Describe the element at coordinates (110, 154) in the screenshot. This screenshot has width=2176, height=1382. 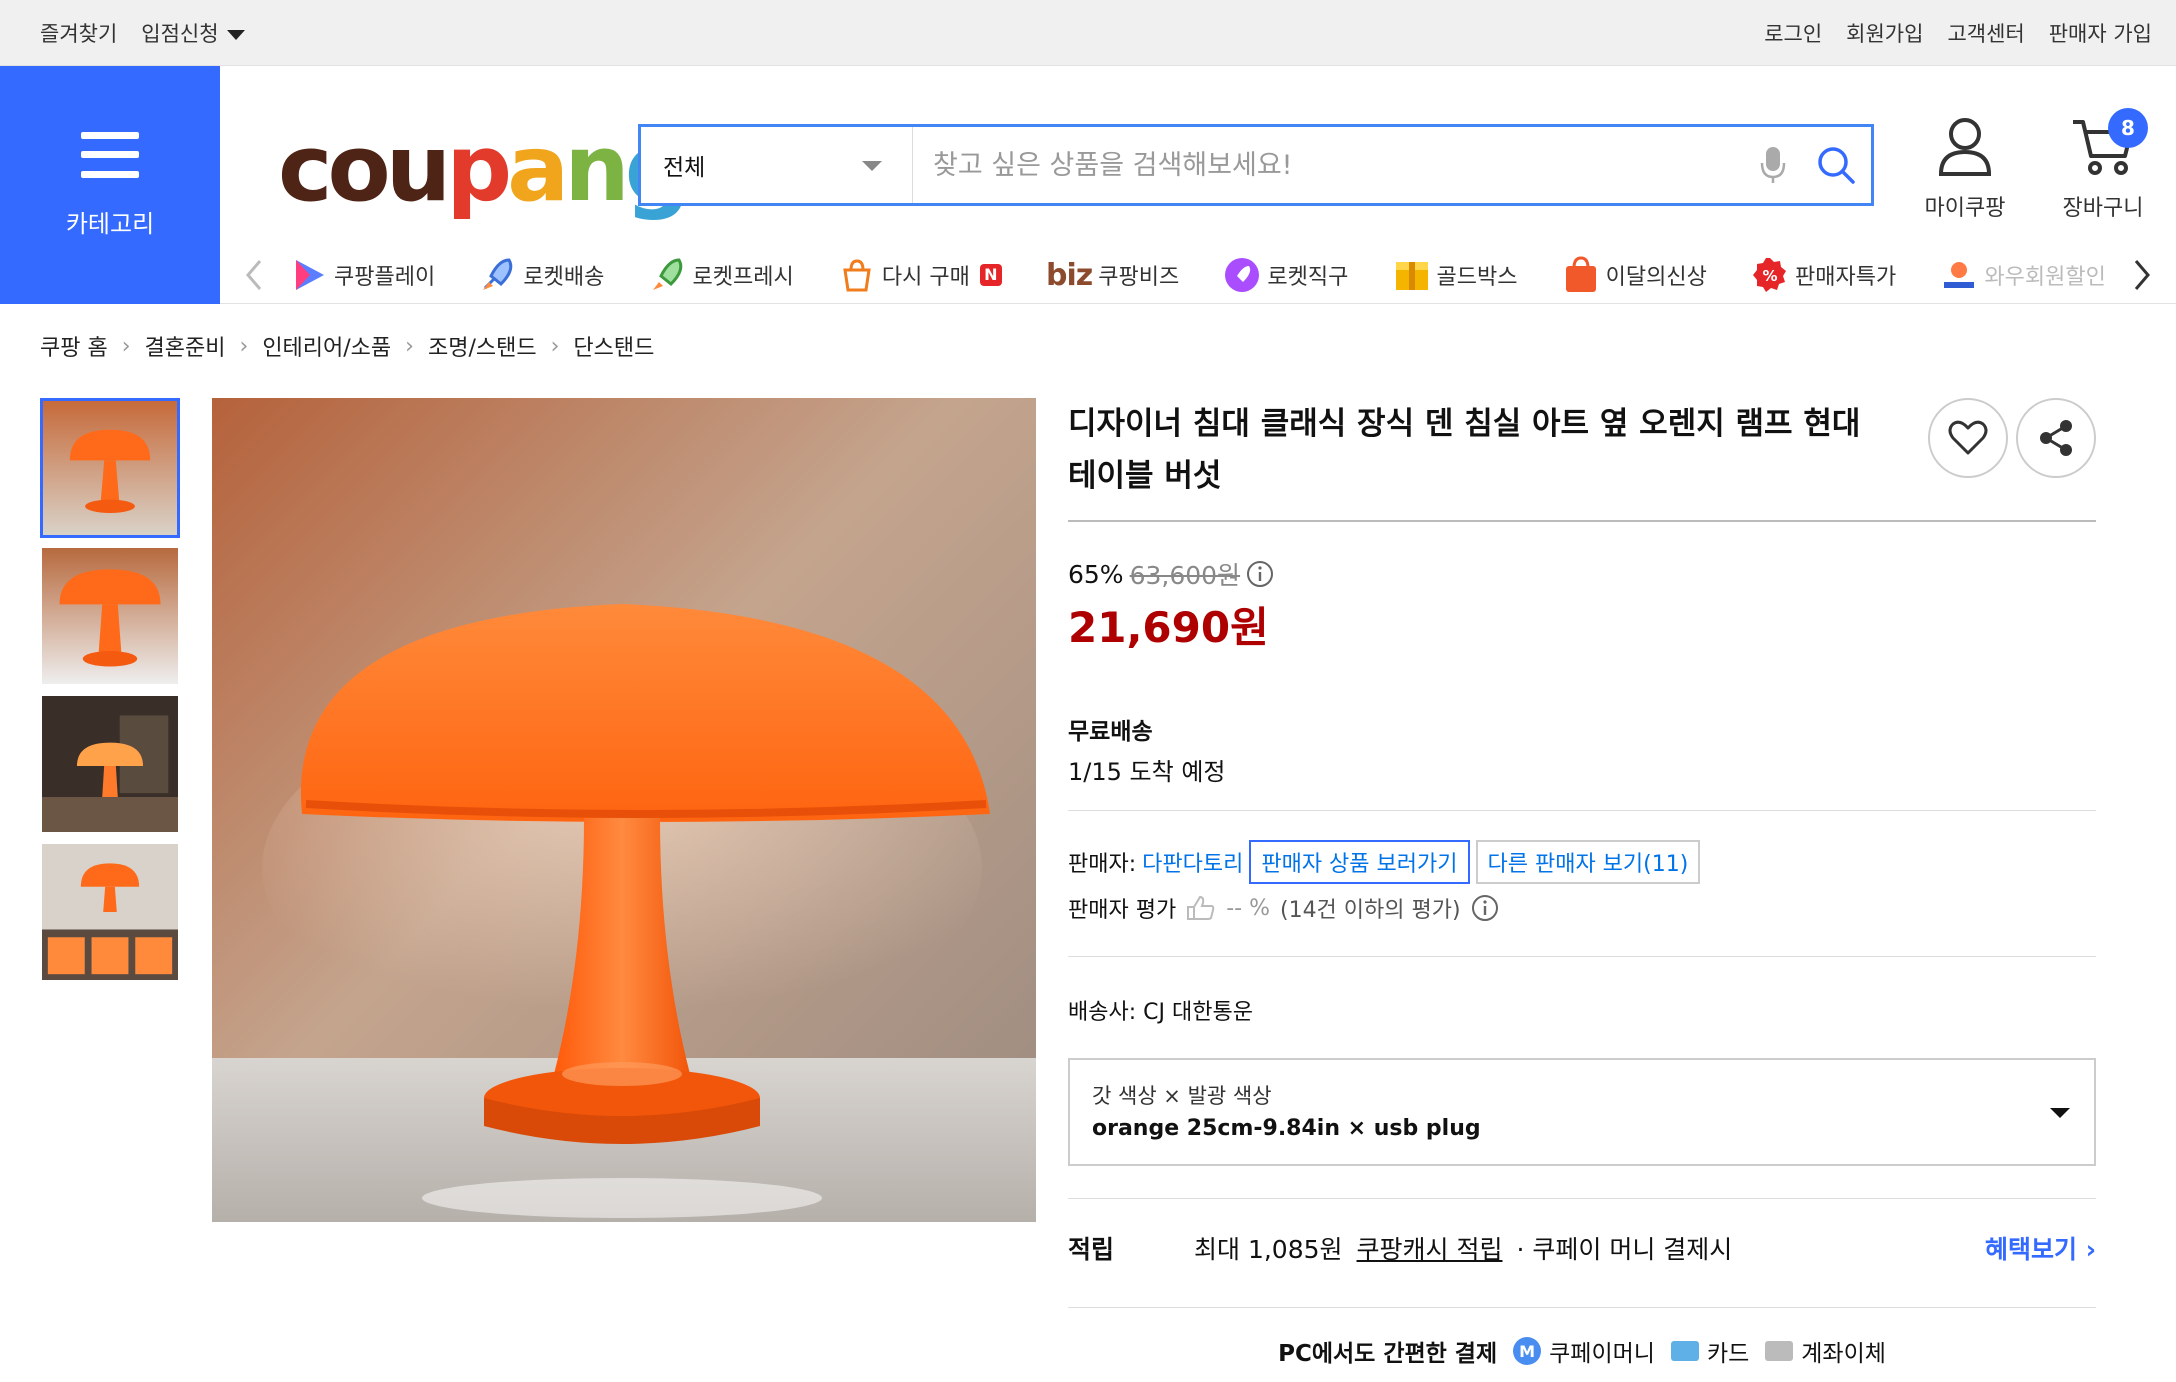
I see `hamburger-icon` at that location.